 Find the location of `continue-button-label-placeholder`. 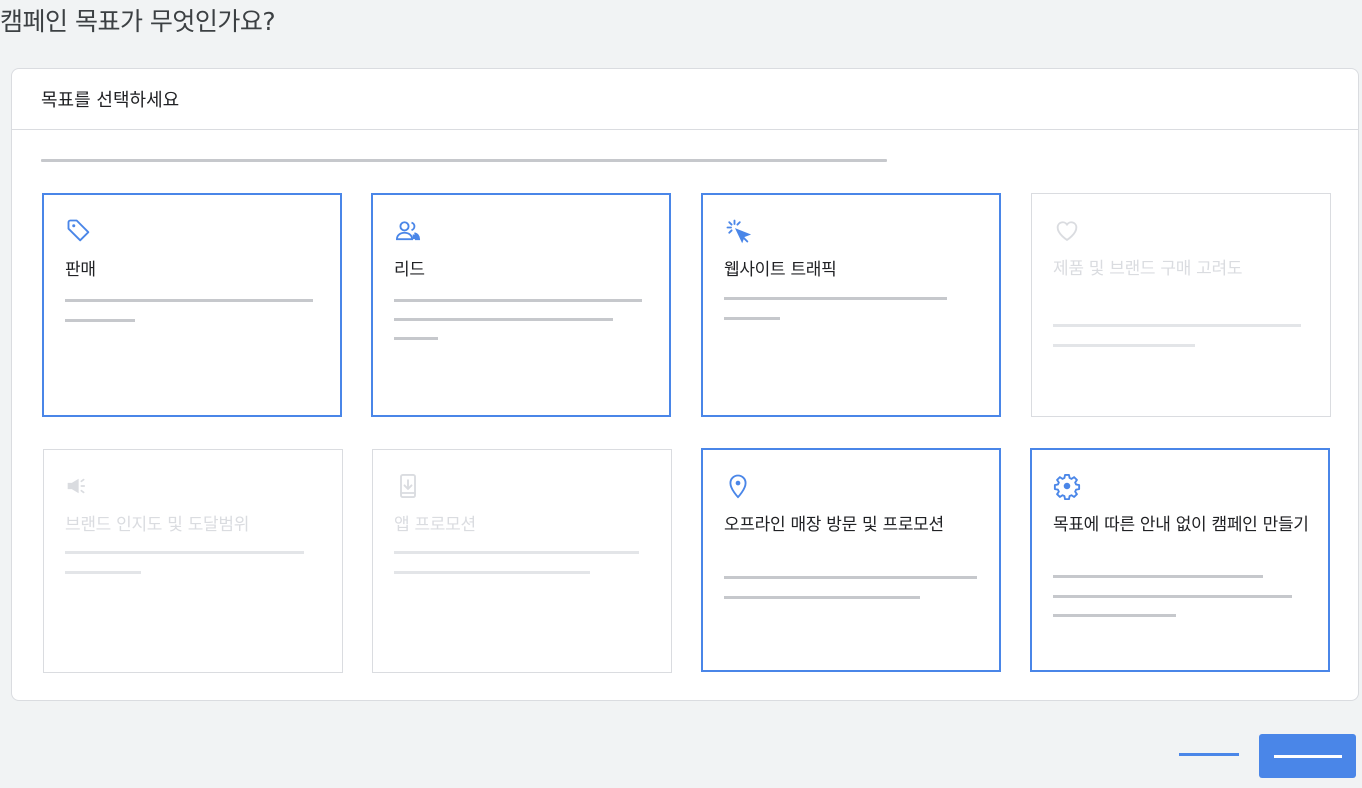

continue-button-label-placeholder is located at coordinates (1307, 756).